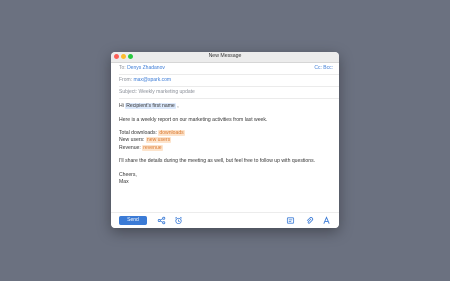 Image resolution: width=450 pixels, height=281 pixels. What do you see at coordinates (225, 220) in the screenshot?
I see `compose-toolbar: Send` at bounding box center [225, 220].